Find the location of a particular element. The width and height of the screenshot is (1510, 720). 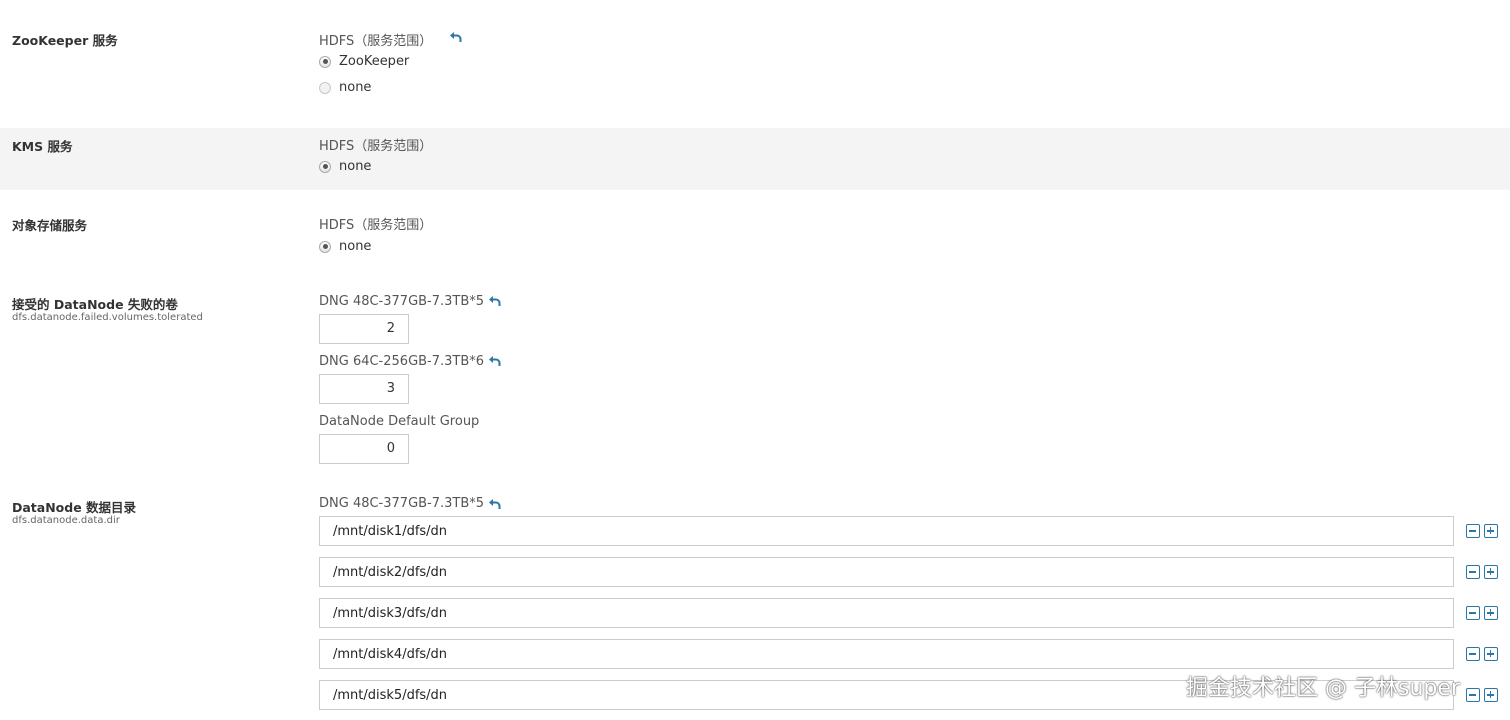

group-name: DNG 64C-256GB-7.3TB*6 is located at coordinates (402, 361).